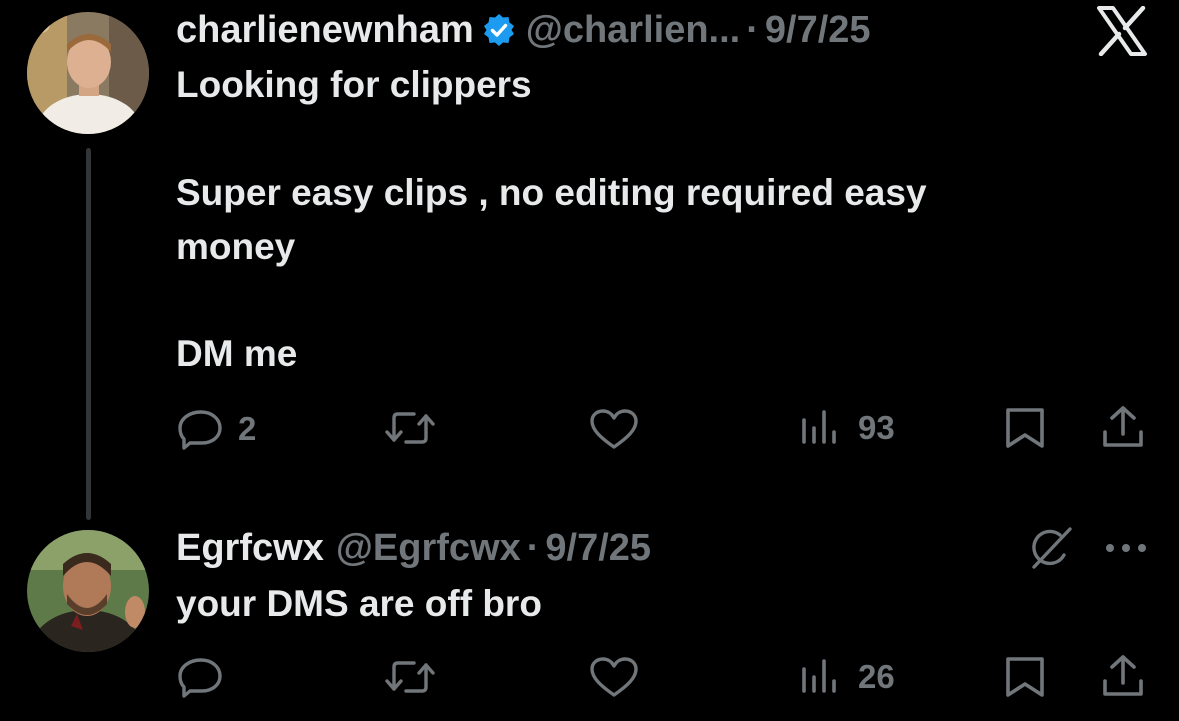 Image resolution: width=1179 pixels, height=721 pixels. I want to click on views-count: 93, so click(876, 427).